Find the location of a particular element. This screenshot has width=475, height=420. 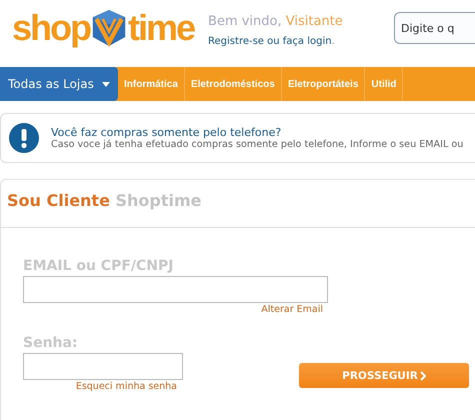

alert-icon is located at coordinates (24, 138).